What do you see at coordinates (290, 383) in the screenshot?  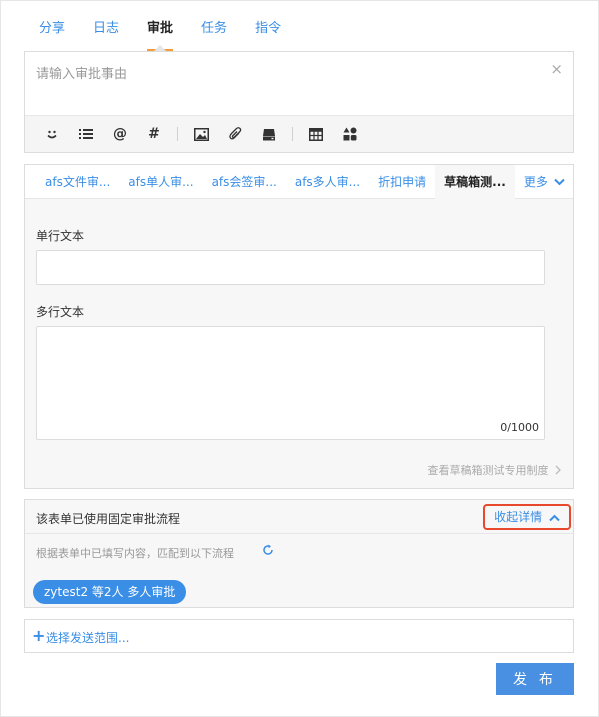 I see `multi-line-text-input: 0/1000` at bounding box center [290, 383].